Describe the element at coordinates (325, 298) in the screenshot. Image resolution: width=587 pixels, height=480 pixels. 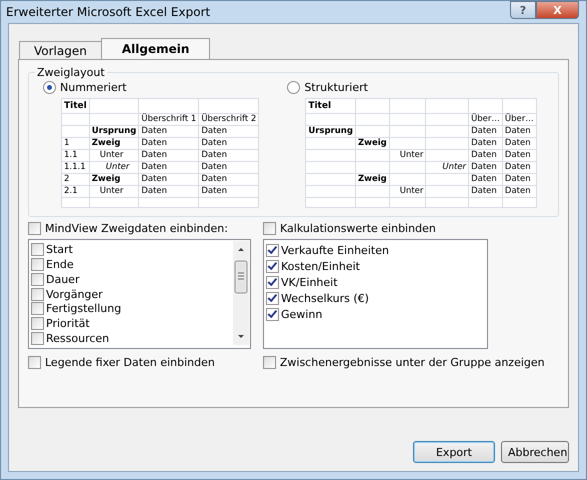
I see `list-item: Wechselkurs (€)` at that location.